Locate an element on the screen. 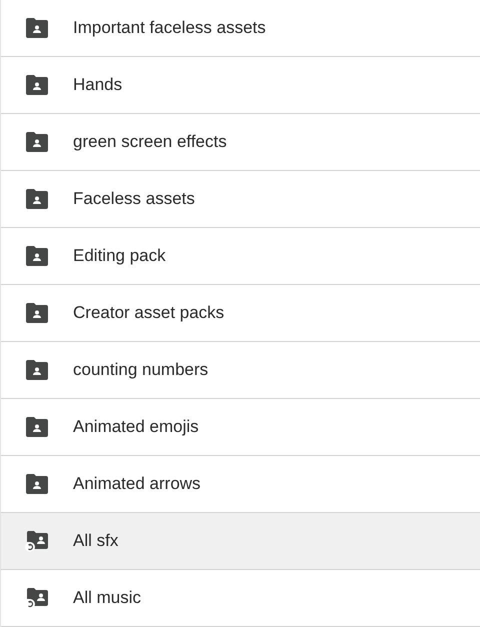 This screenshot has height=627, width=480. folder-name: Faceless assets is located at coordinates (134, 199).